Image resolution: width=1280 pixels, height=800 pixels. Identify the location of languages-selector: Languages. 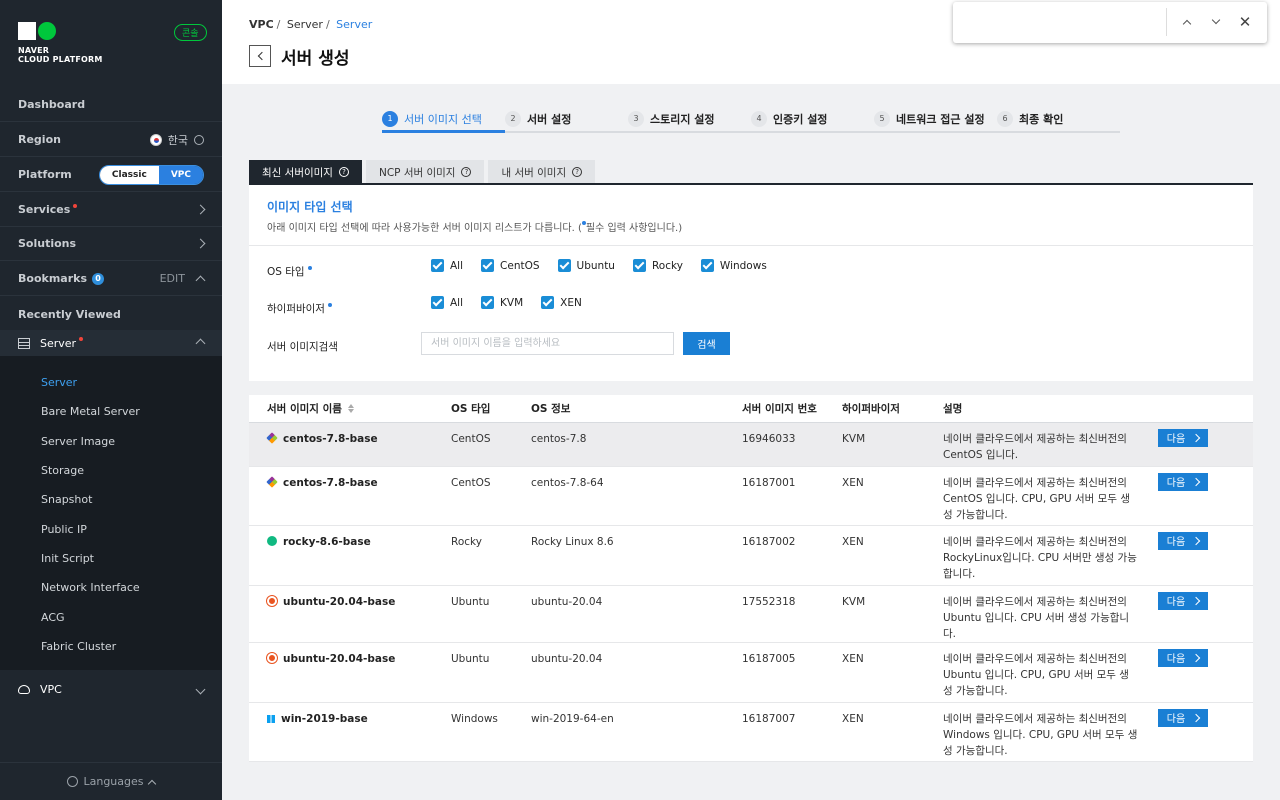
(111, 781).